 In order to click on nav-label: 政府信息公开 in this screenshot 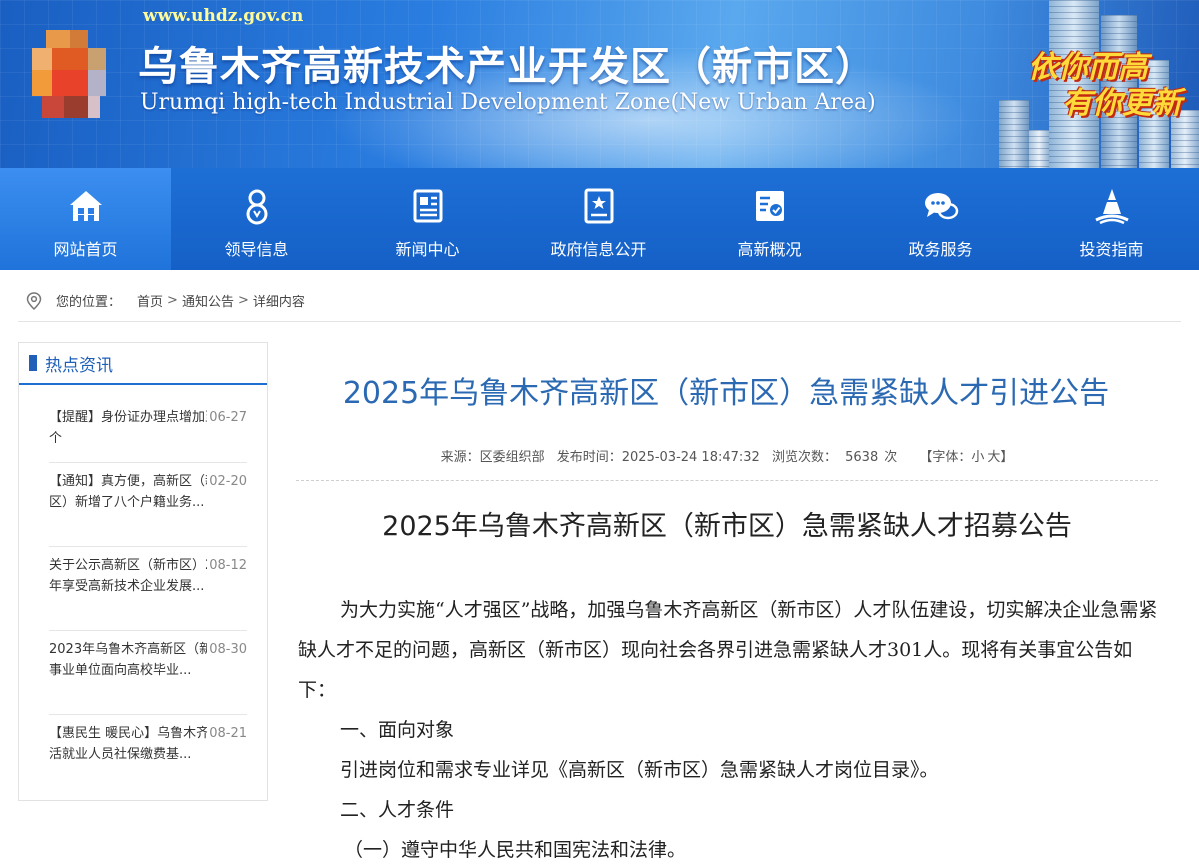, I will do `click(598, 249)`.